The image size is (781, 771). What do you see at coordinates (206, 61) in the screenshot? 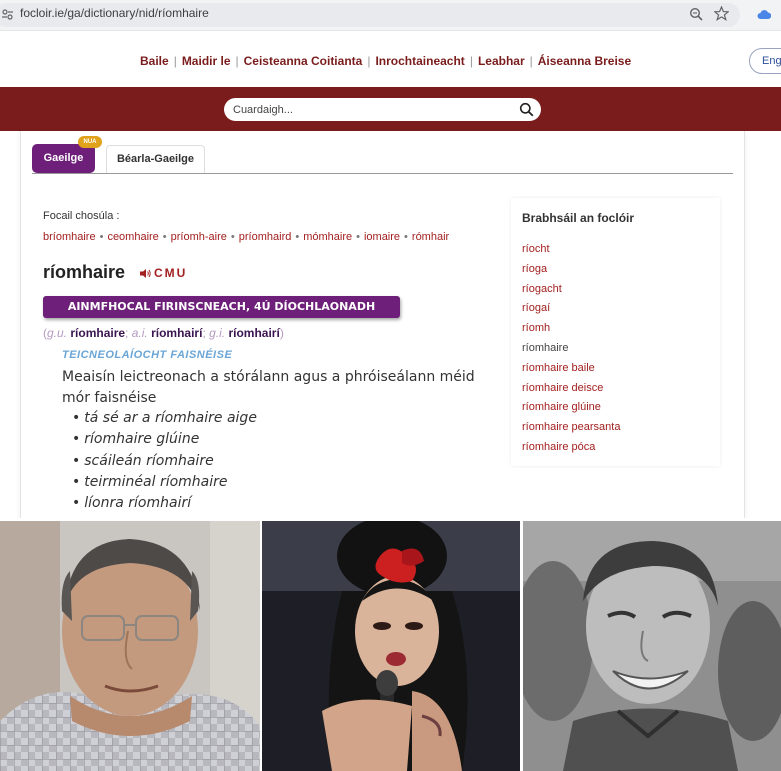
I see `nav-link-maidir-le: Maidir le` at bounding box center [206, 61].